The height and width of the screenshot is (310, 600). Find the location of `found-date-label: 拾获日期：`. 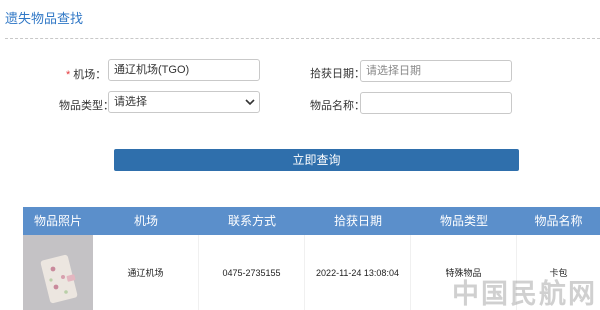

found-date-label: 拾获日期： is located at coordinates (337, 74).